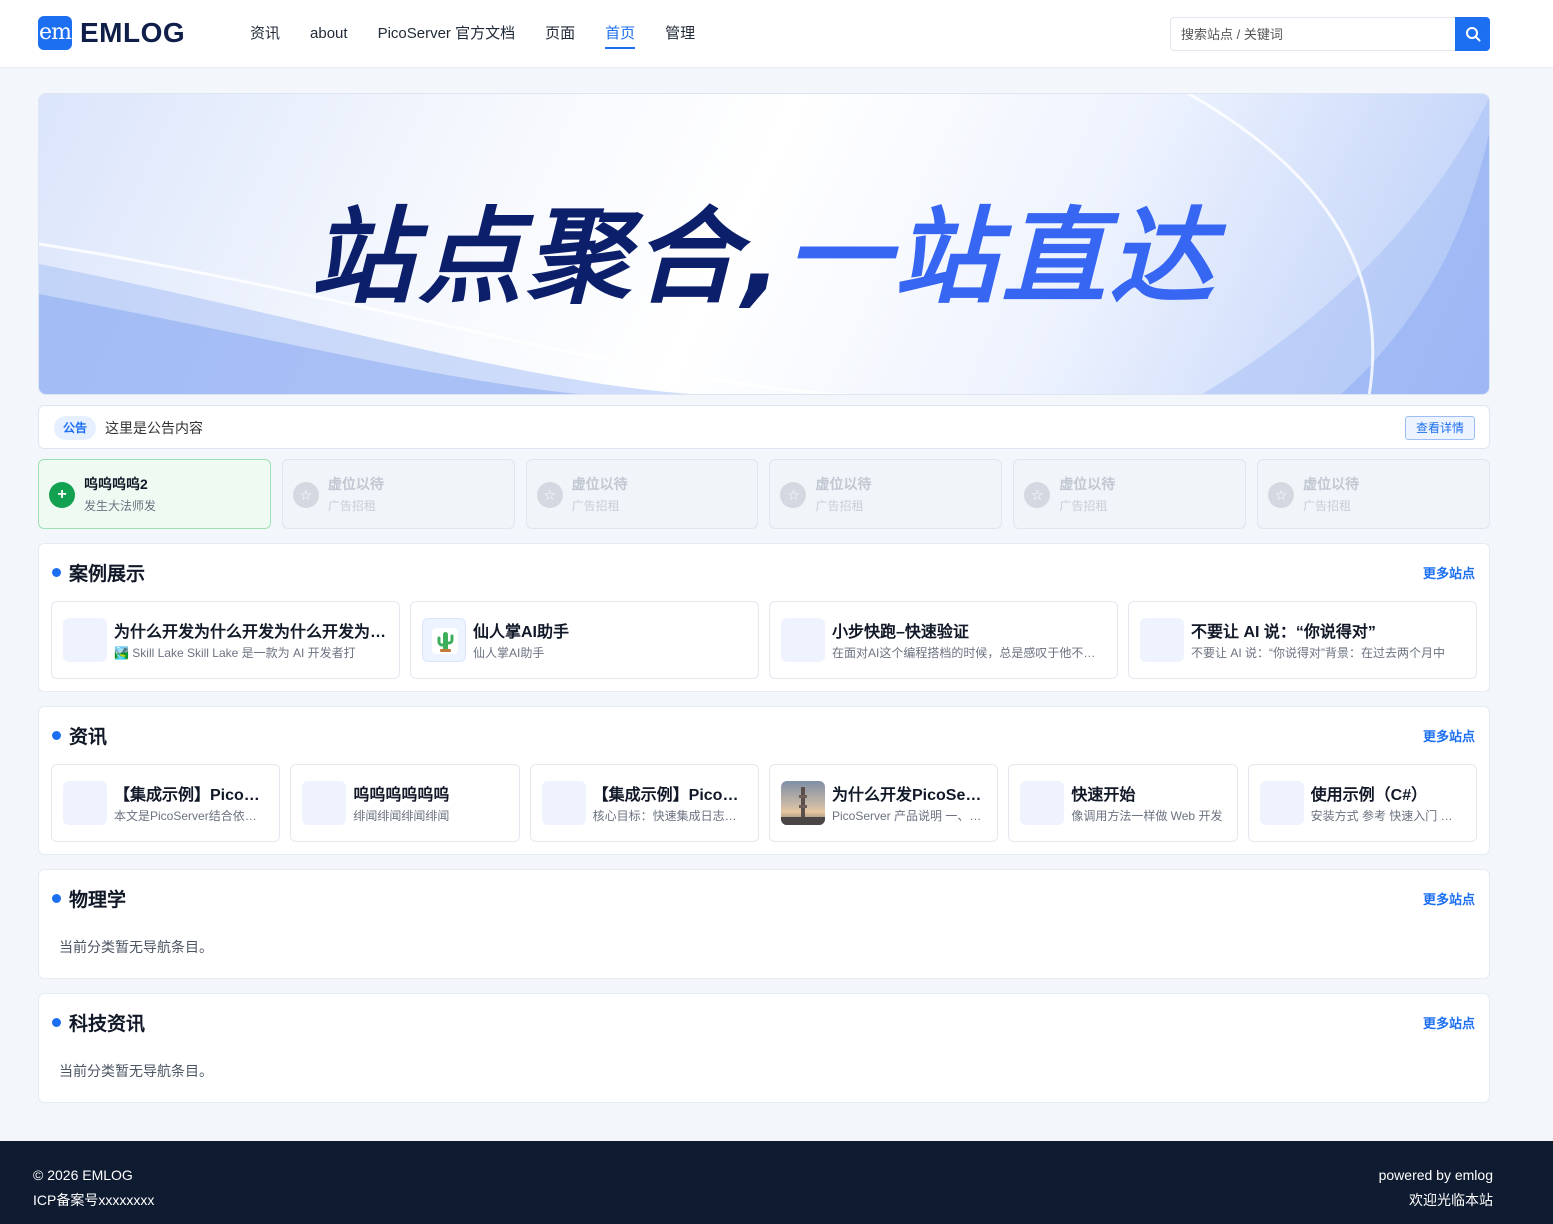 The image size is (1553, 1224). What do you see at coordinates (83, 1175) in the screenshot?
I see `copyright-text: © 2026 EMLOG` at bounding box center [83, 1175].